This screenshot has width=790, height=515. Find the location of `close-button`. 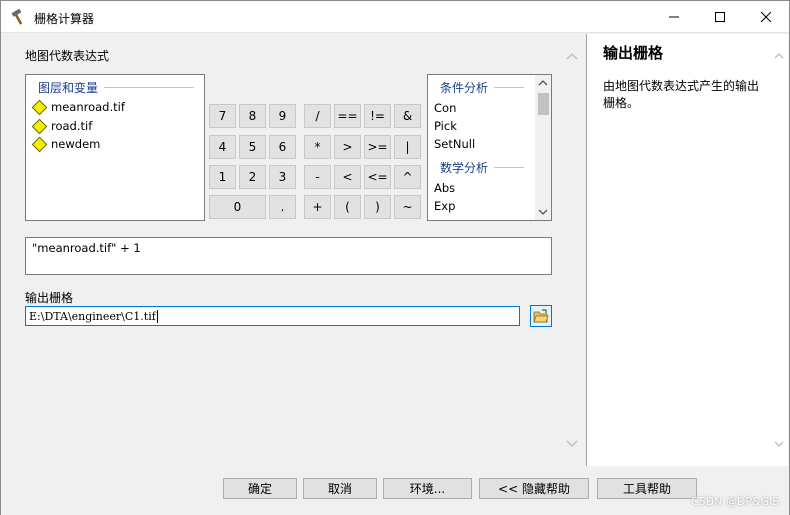

close-button is located at coordinates (766, 17).